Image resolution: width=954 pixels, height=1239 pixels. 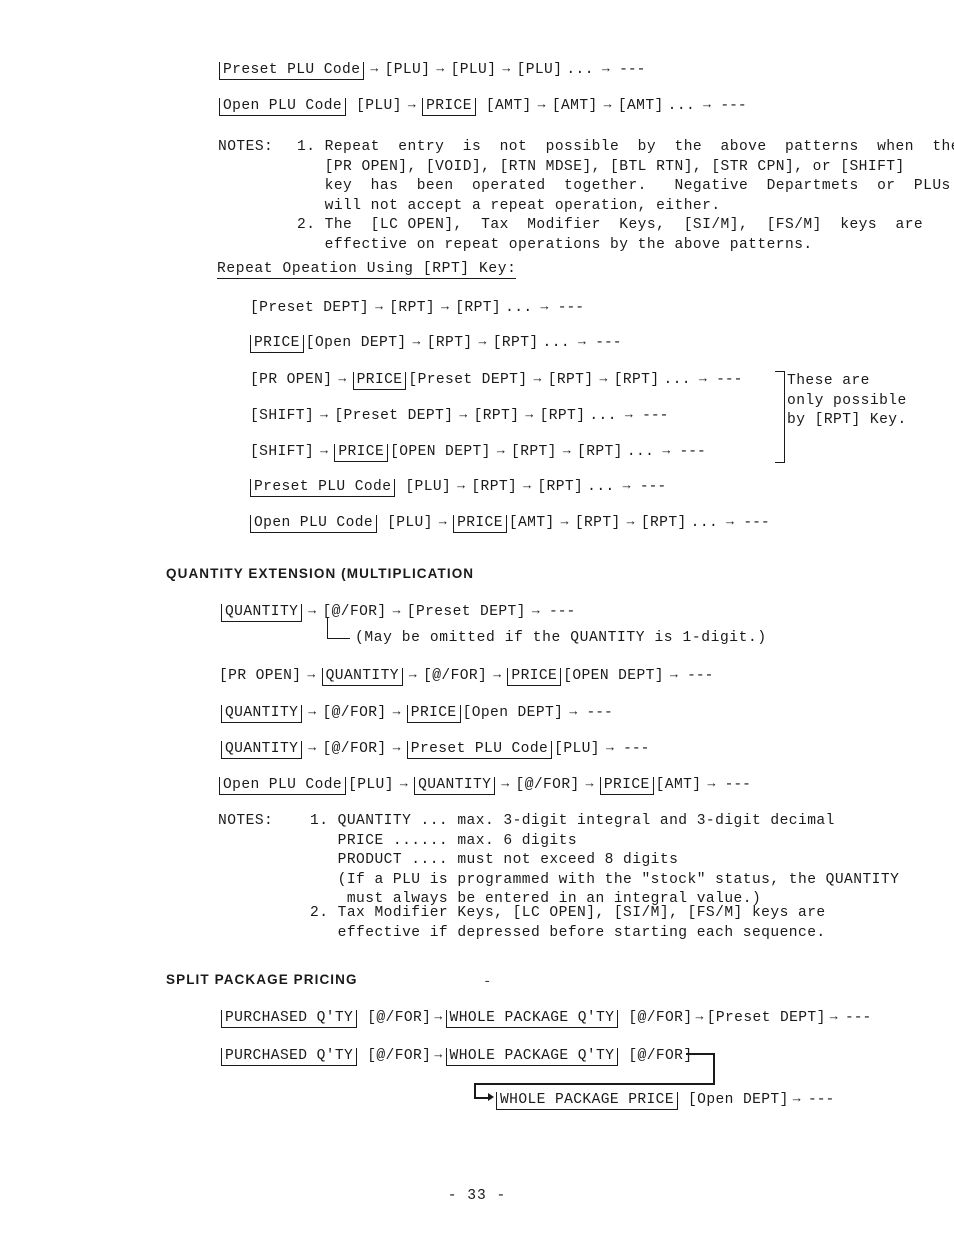 What do you see at coordinates (574, 106) in the screenshot?
I see `key-amt-2: [AMT]` at bounding box center [574, 106].